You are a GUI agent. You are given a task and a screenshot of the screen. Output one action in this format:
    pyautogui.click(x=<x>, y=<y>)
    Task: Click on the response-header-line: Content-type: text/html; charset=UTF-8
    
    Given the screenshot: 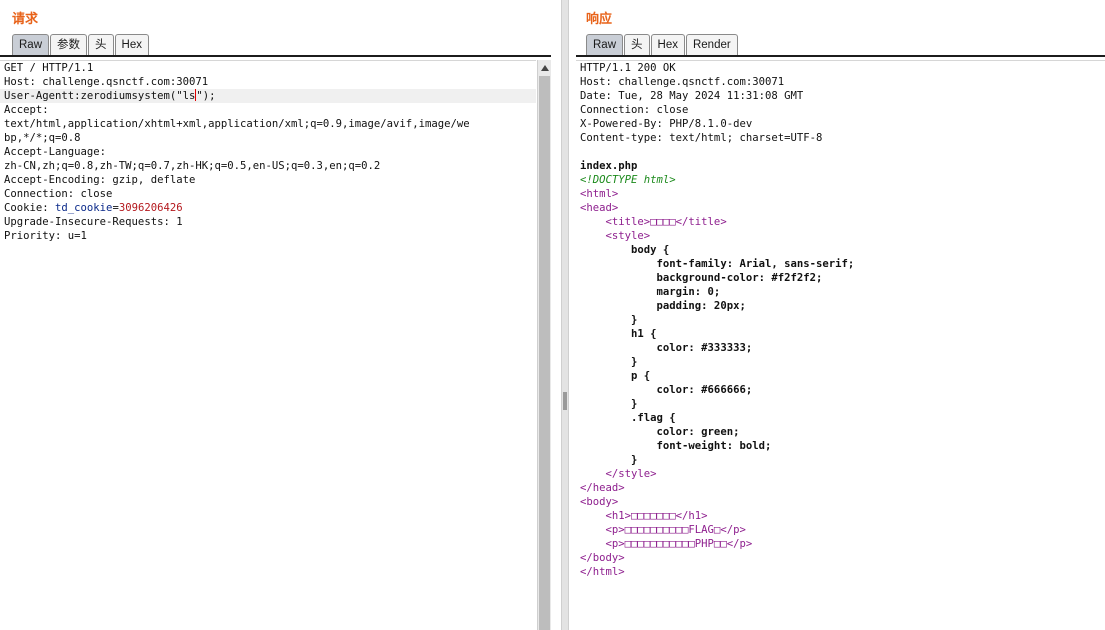 What is the action you would take?
    pyautogui.click(x=701, y=138)
    